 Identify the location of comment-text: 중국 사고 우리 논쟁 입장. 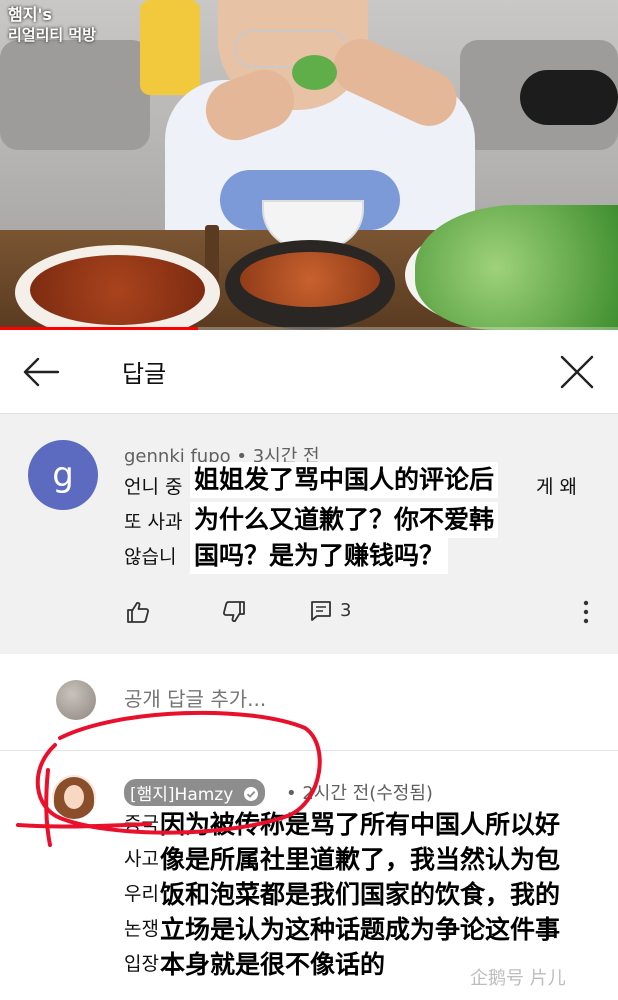
(144, 894).